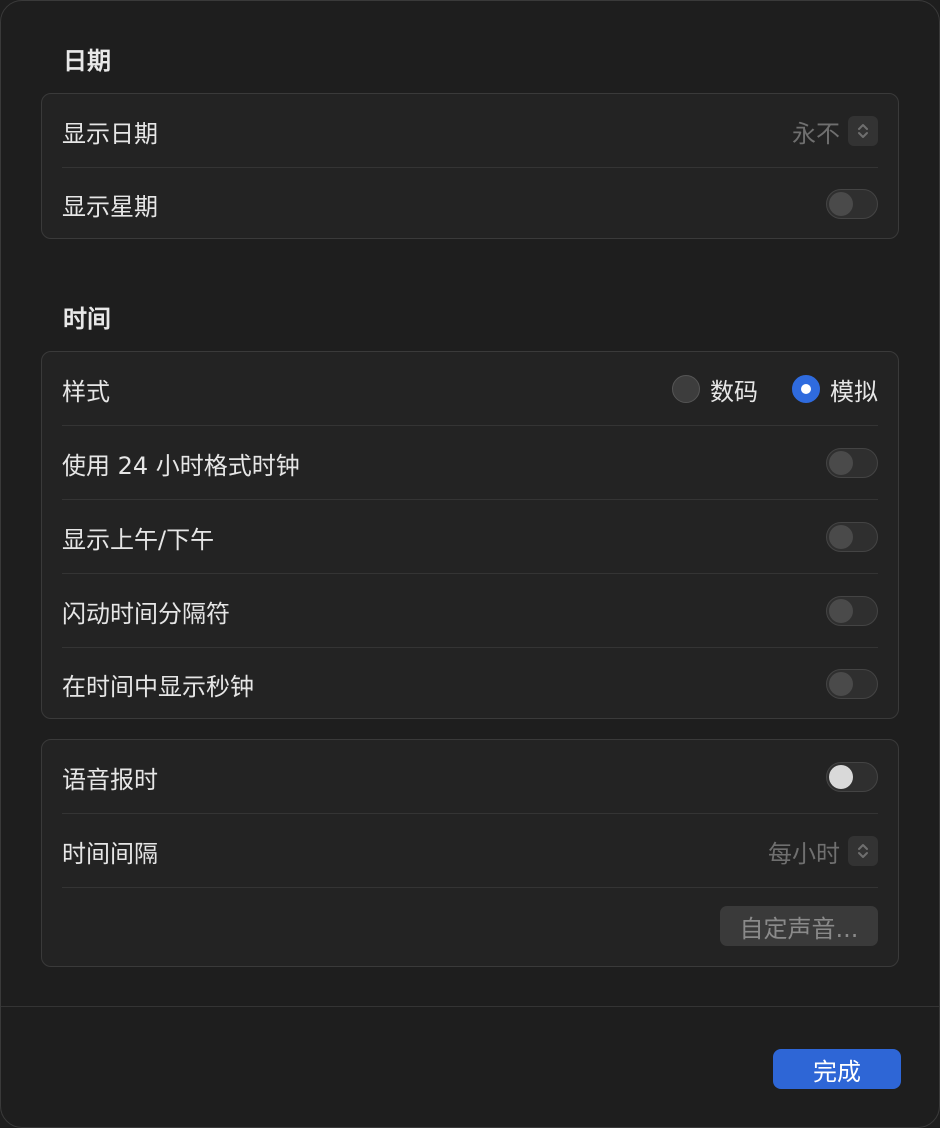 Image resolution: width=940 pixels, height=1128 pixels. I want to click on style-row: 样式 数码 模拟, so click(470, 389).